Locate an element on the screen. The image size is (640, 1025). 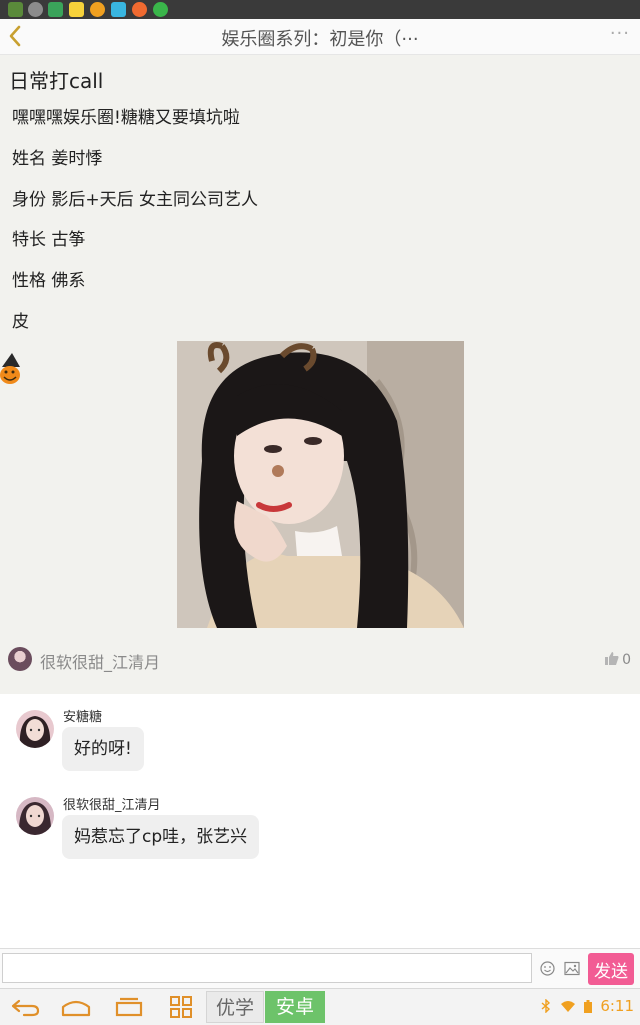
notification-chat-icon is located at coordinates (118, 9).